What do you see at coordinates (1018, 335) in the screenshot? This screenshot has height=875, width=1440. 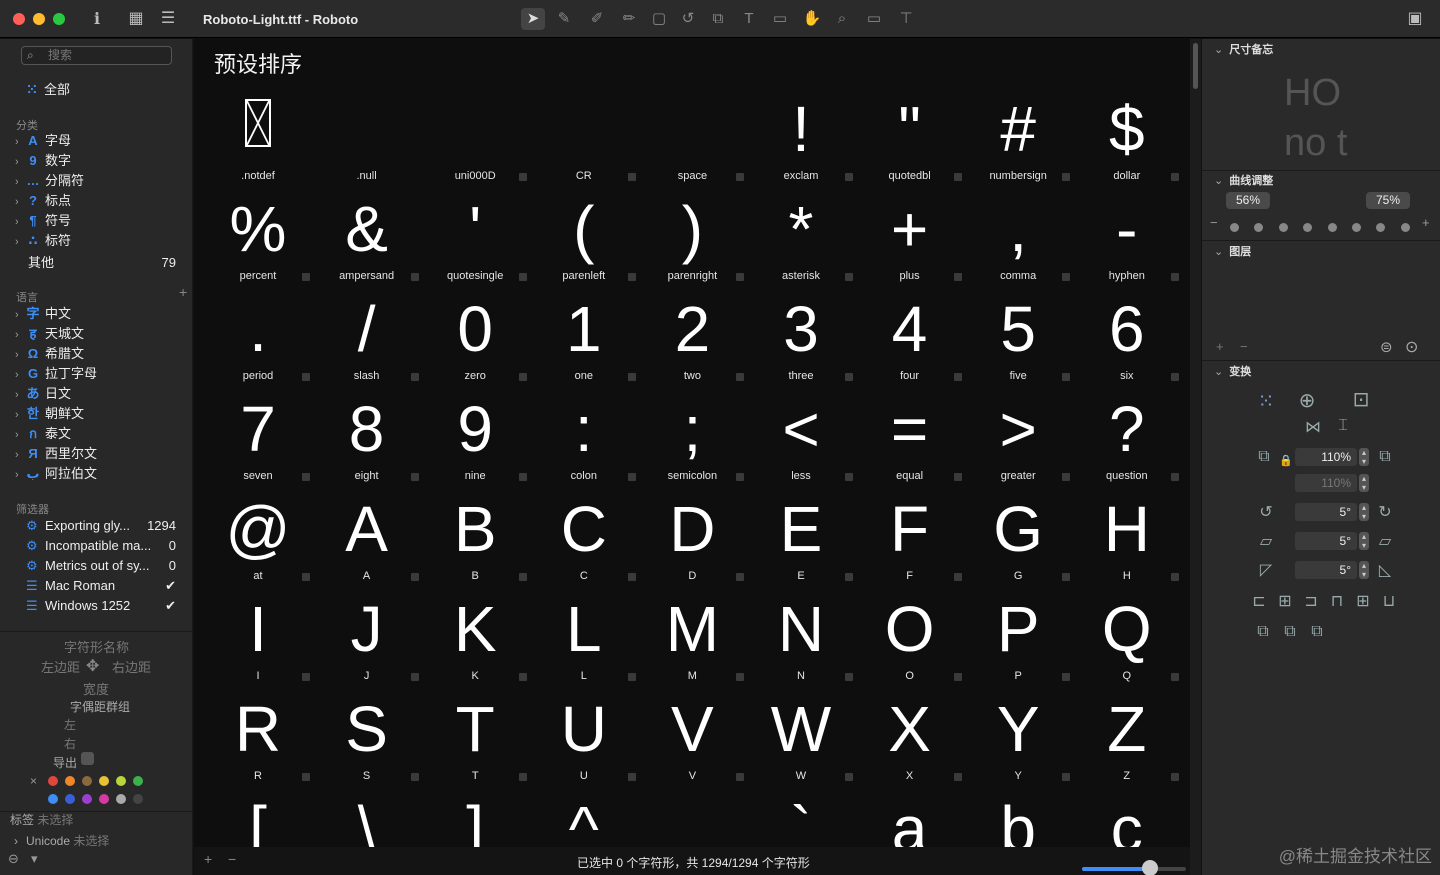 I see `glyph-cell: 5 five` at bounding box center [1018, 335].